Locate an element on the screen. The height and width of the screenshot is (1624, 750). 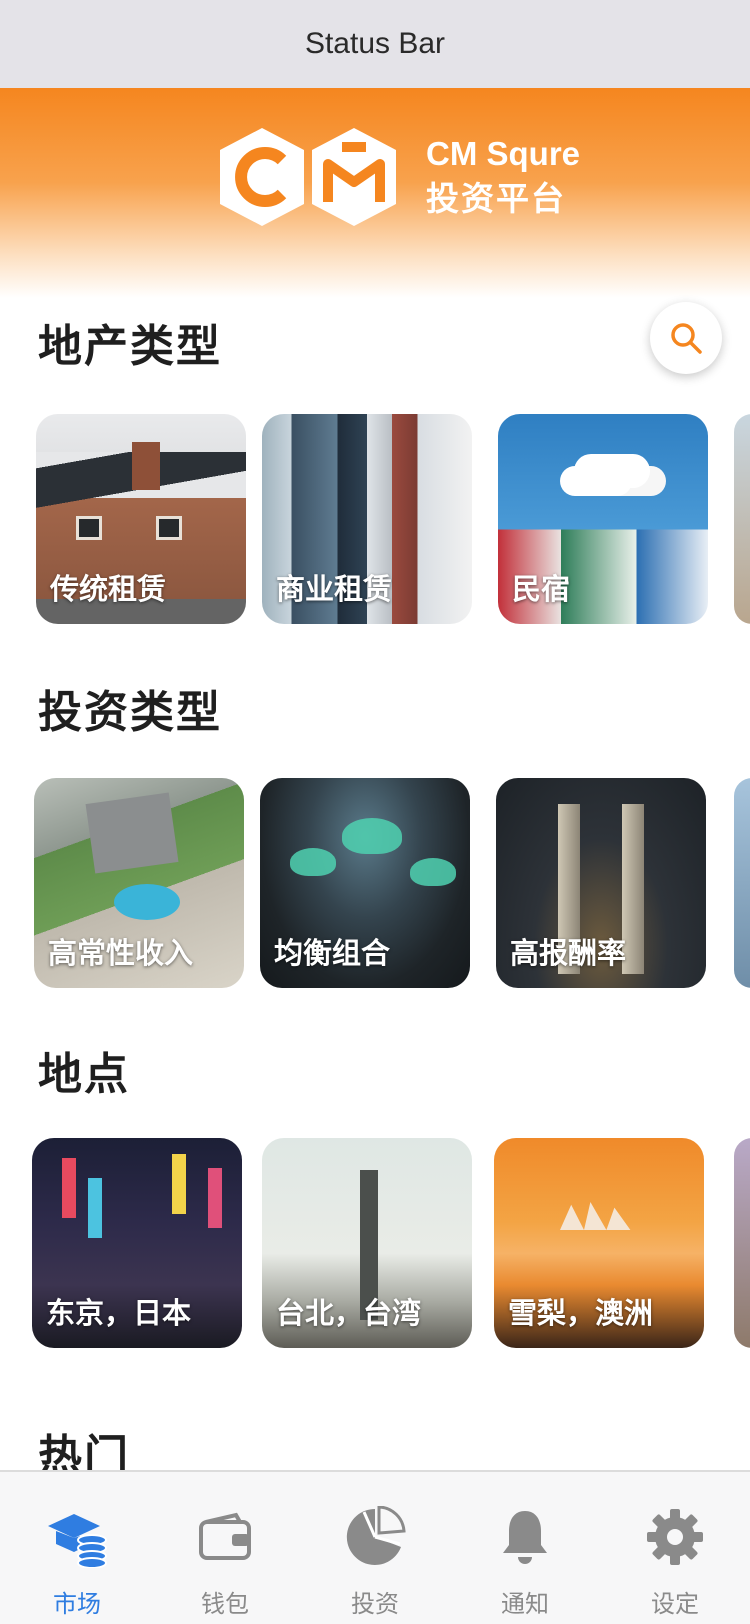
card-commercial-rental: 商业租赁 is located at coordinates (367, 519).